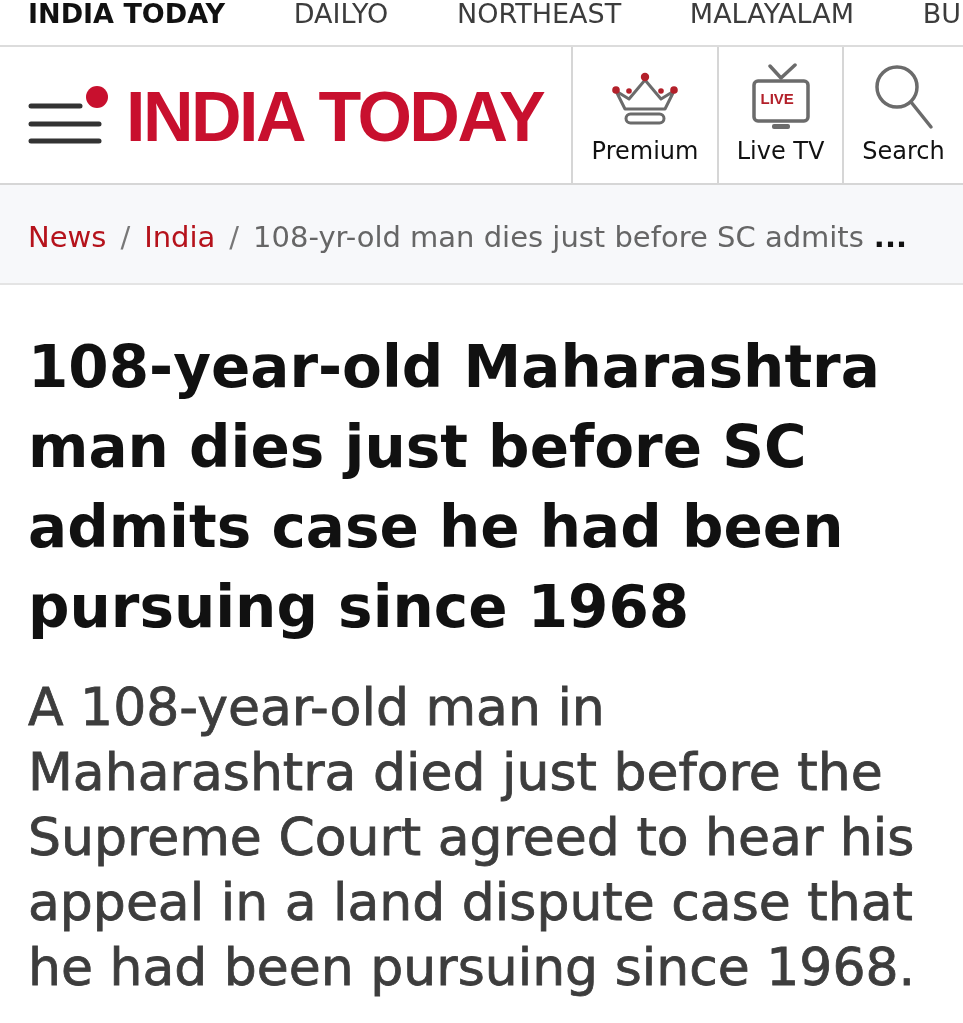  I want to click on logo-wordmark: INDIA TODAY, so click(335, 115).